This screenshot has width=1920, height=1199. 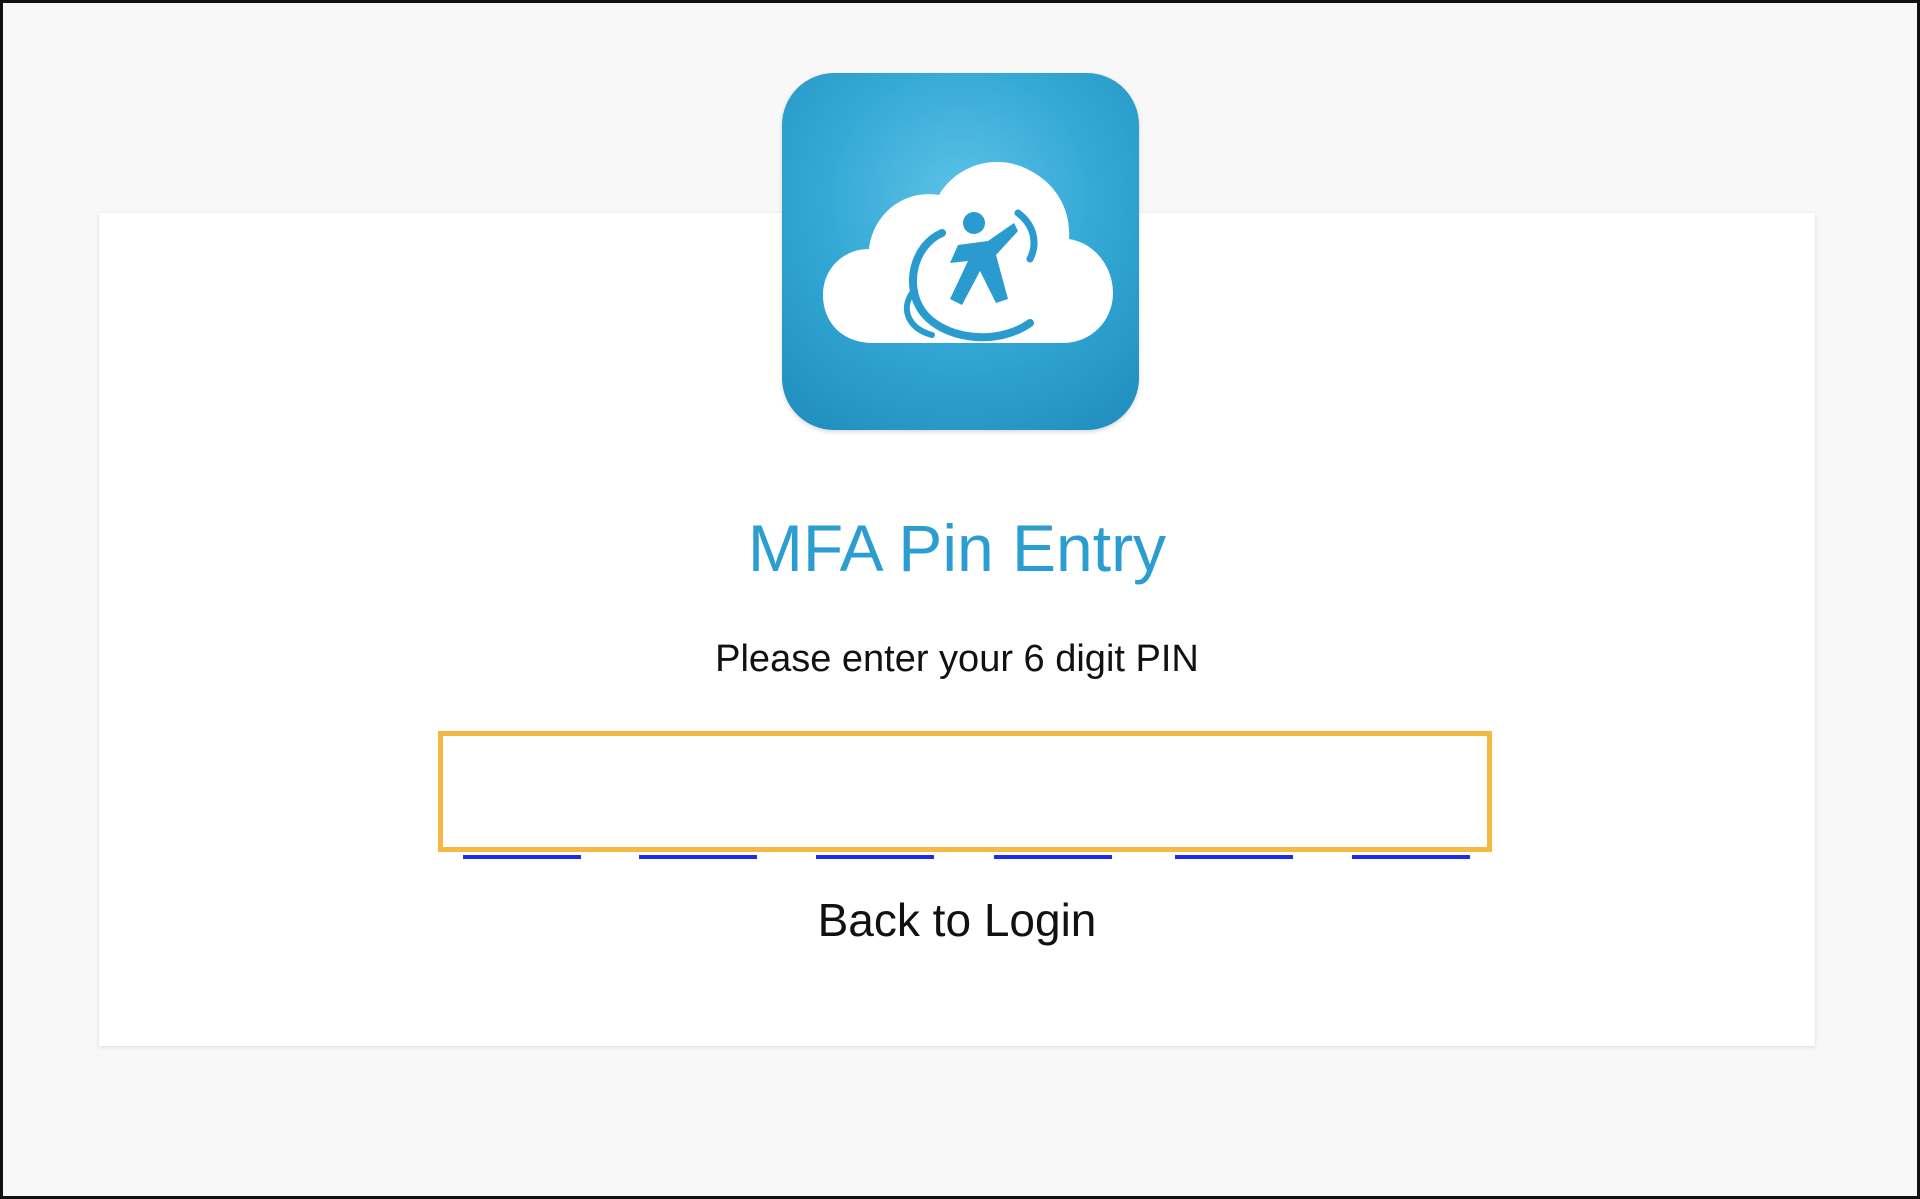 What do you see at coordinates (965, 795) in the screenshot?
I see `pin-entry-group` at bounding box center [965, 795].